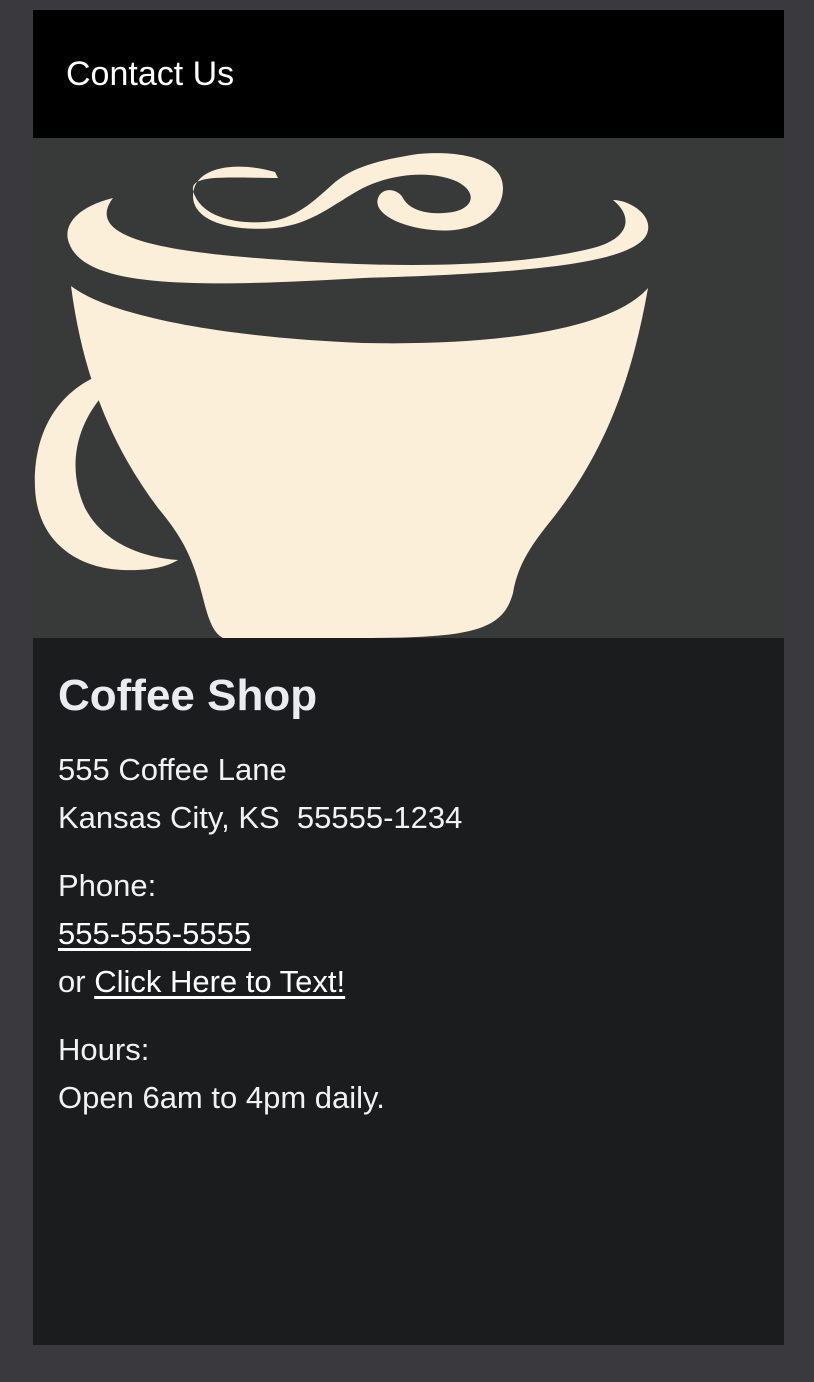 This screenshot has width=814, height=1382. I want to click on hours-label: Hours:, so click(104, 1049).